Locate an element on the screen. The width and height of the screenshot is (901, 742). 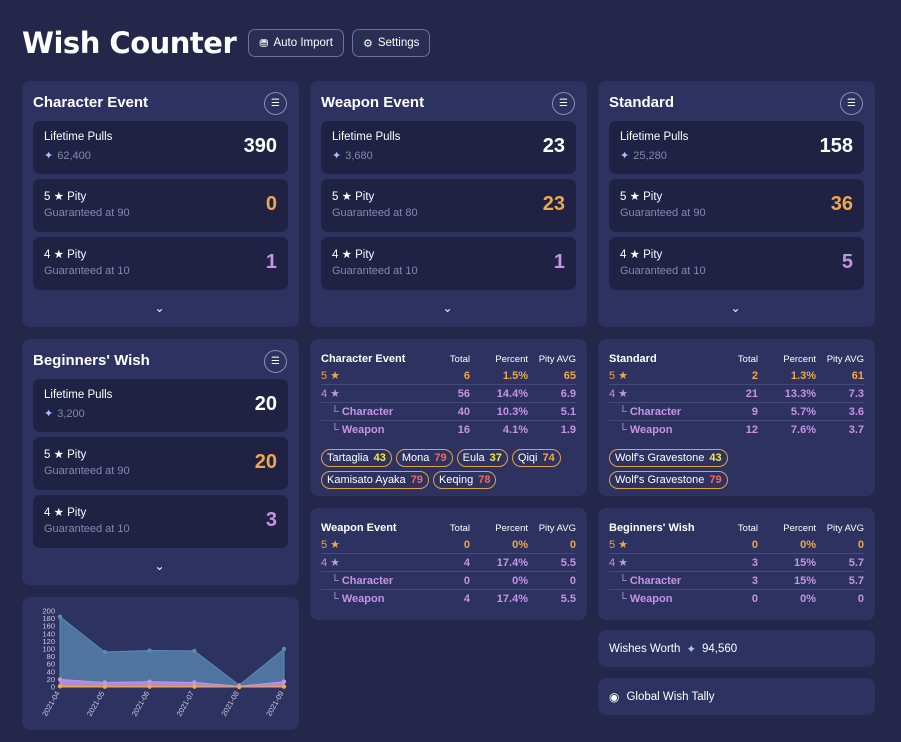
four-star-pity: 4 ★ Pity Guaranteed at 10 1 is located at coordinates (448, 263).